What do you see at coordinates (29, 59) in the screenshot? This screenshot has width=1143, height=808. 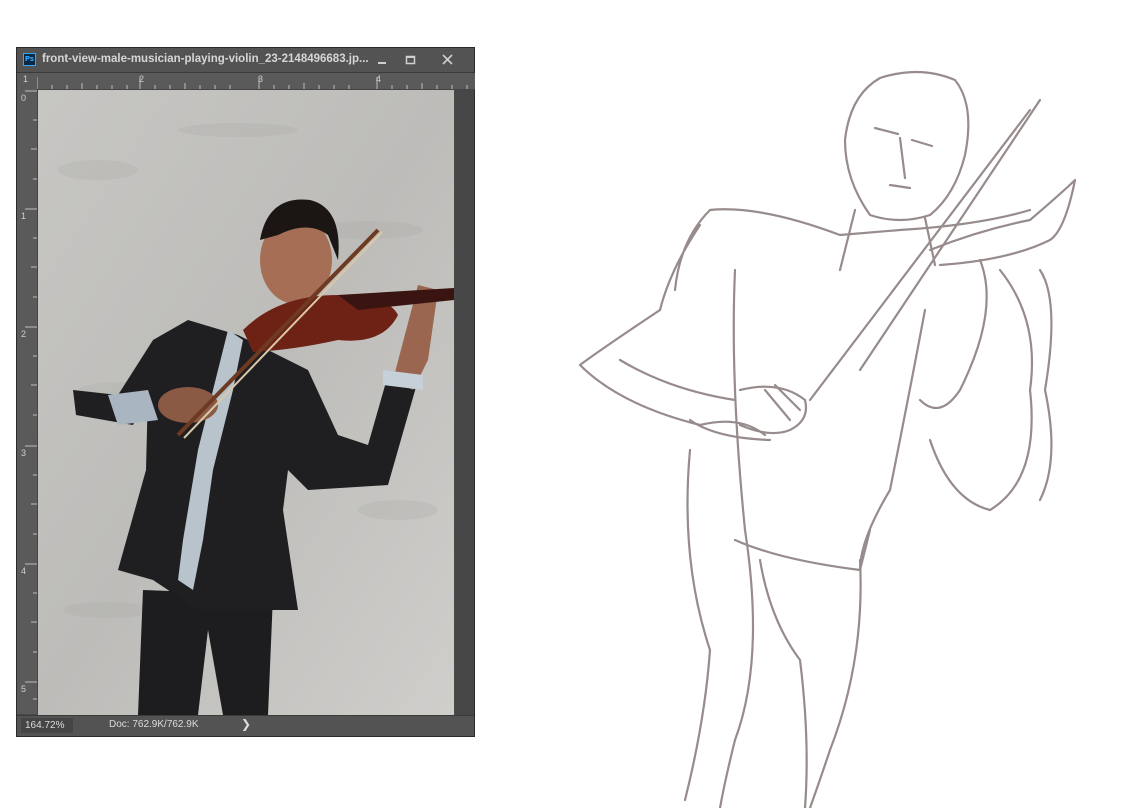 I see `photoshop-app-icon: Ps` at bounding box center [29, 59].